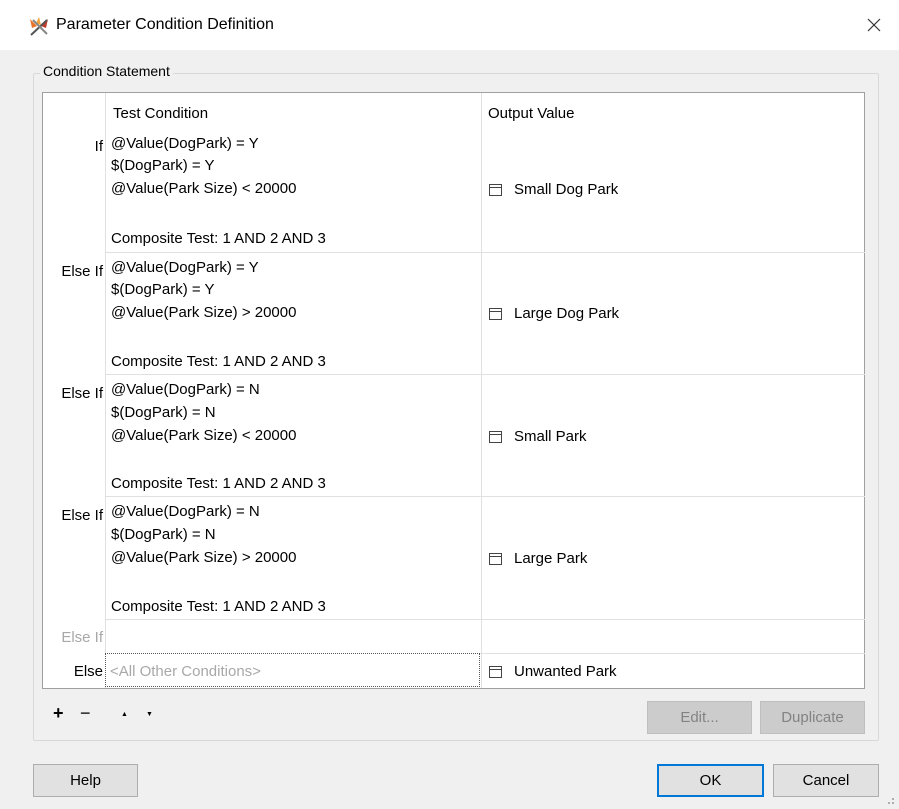 Image resolution: width=899 pixels, height=809 pixels. I want to click on remove-button: −, so click(85, 713).